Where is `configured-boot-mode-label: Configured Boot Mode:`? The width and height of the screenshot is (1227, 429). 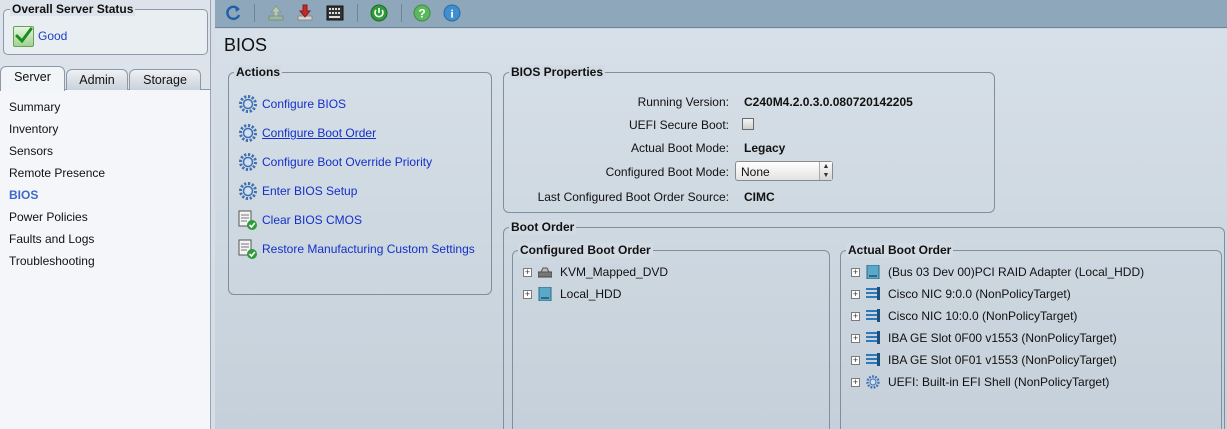
configured-boot-mode-label: Configured Boot Mode: is located at coordinates (667, 172).